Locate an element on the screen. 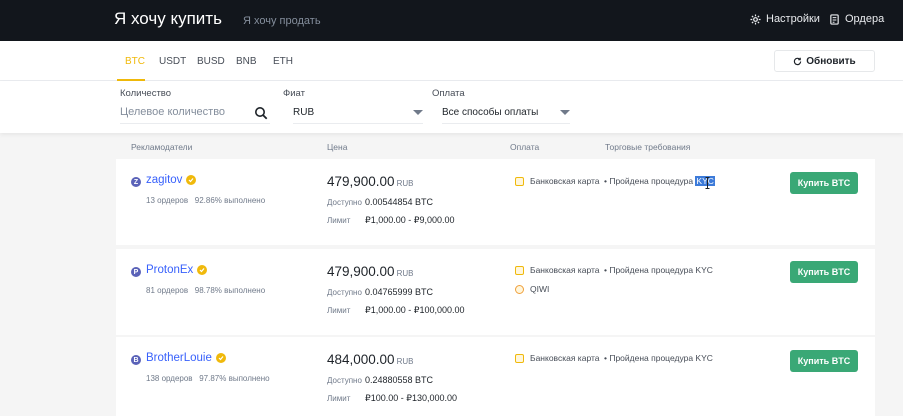 The image size is (903, 416). payment-method: QIWI is located at coordinates (532, 289).